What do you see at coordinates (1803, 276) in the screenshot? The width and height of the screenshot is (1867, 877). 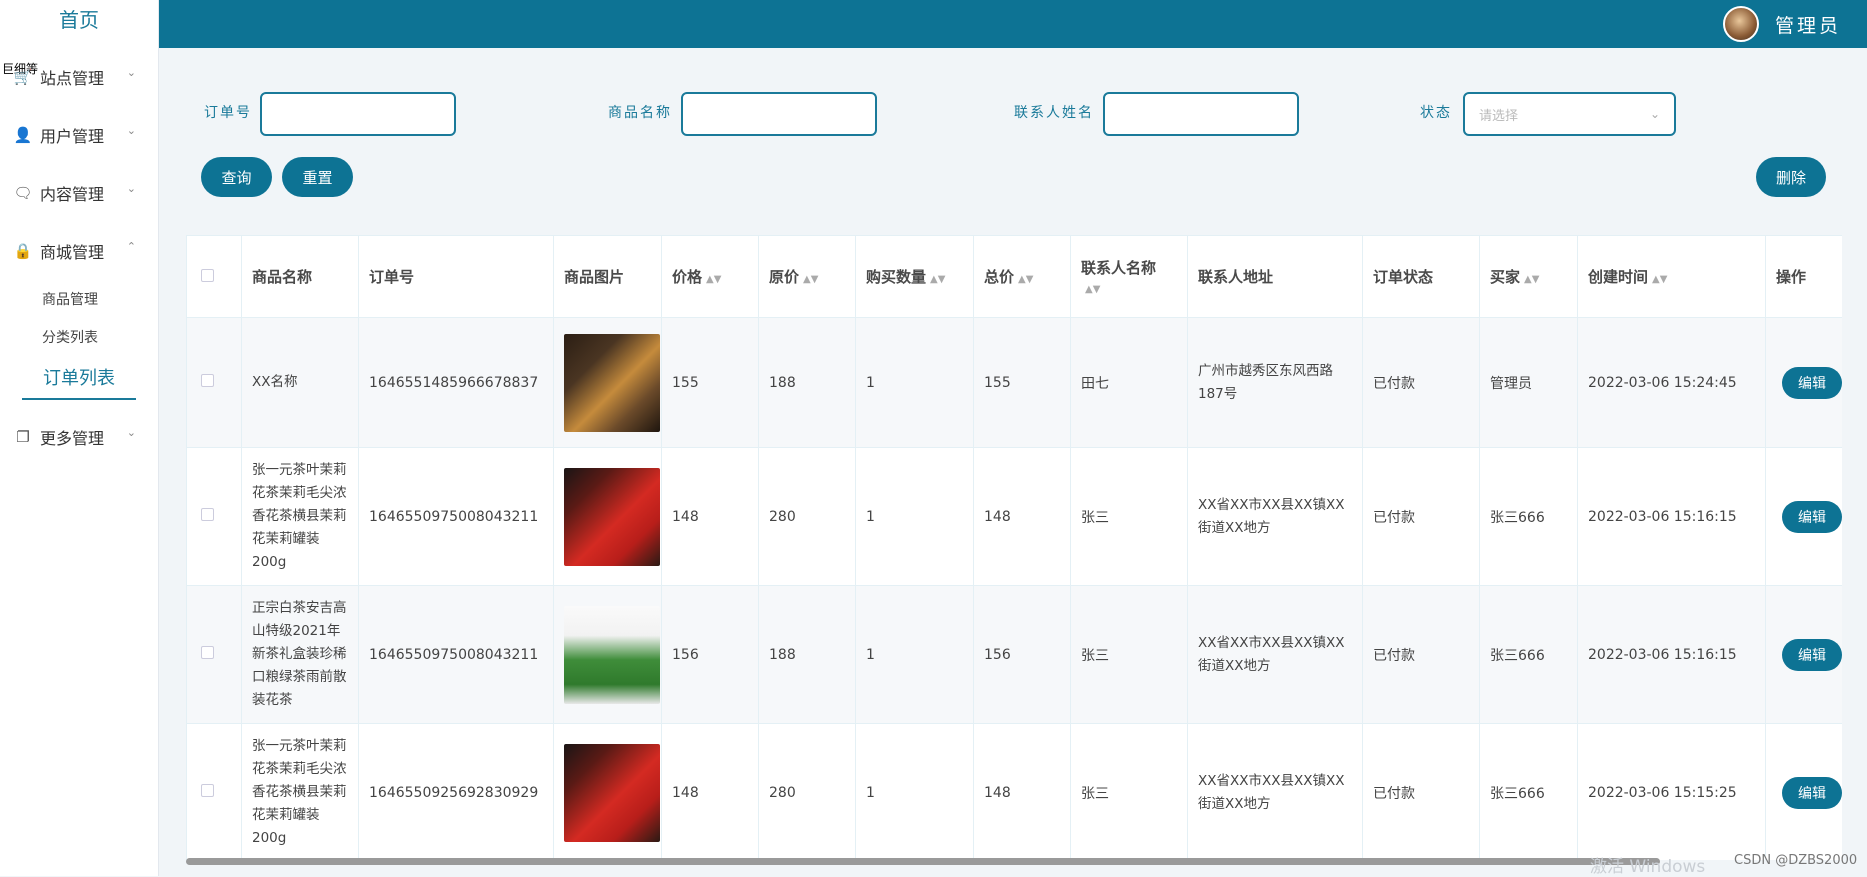 I see `col-actions: 操作` at bounding box center [1803, 276].